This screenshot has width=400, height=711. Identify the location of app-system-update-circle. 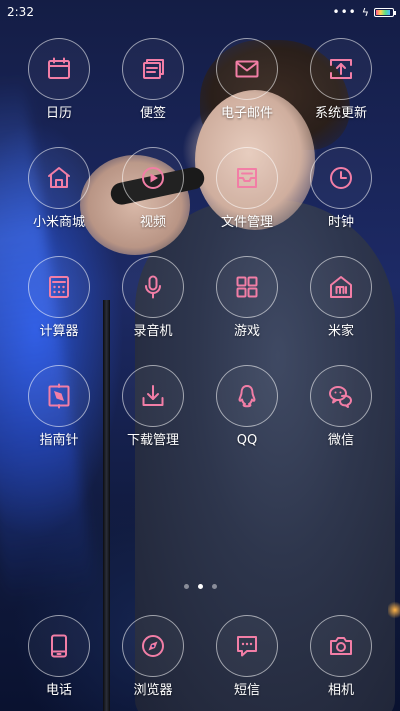
(341, 69).